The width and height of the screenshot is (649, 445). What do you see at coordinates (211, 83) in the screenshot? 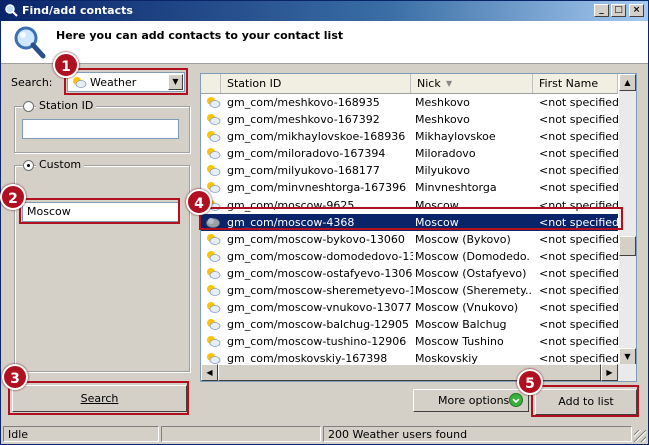
I see `column-icon-header` at bounding box center [211, 83].